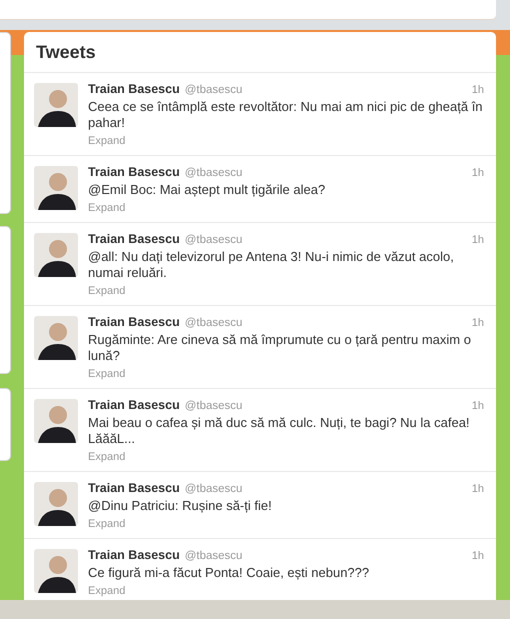 The height and width of the screenshot is (619, 510). I want to click on panel-title: Tweets, so click(66, 52).